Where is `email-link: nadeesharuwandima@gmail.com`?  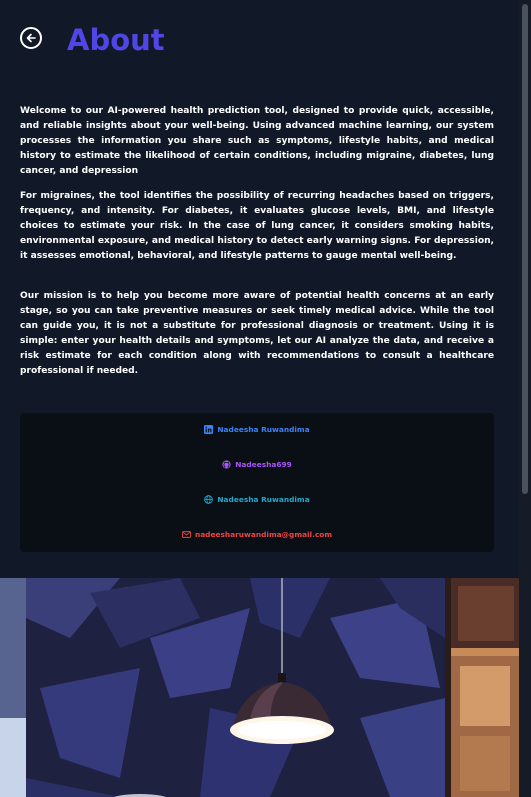
email-link: nadeesharuwandima@gmail.com is located at coordinates (257, 534).